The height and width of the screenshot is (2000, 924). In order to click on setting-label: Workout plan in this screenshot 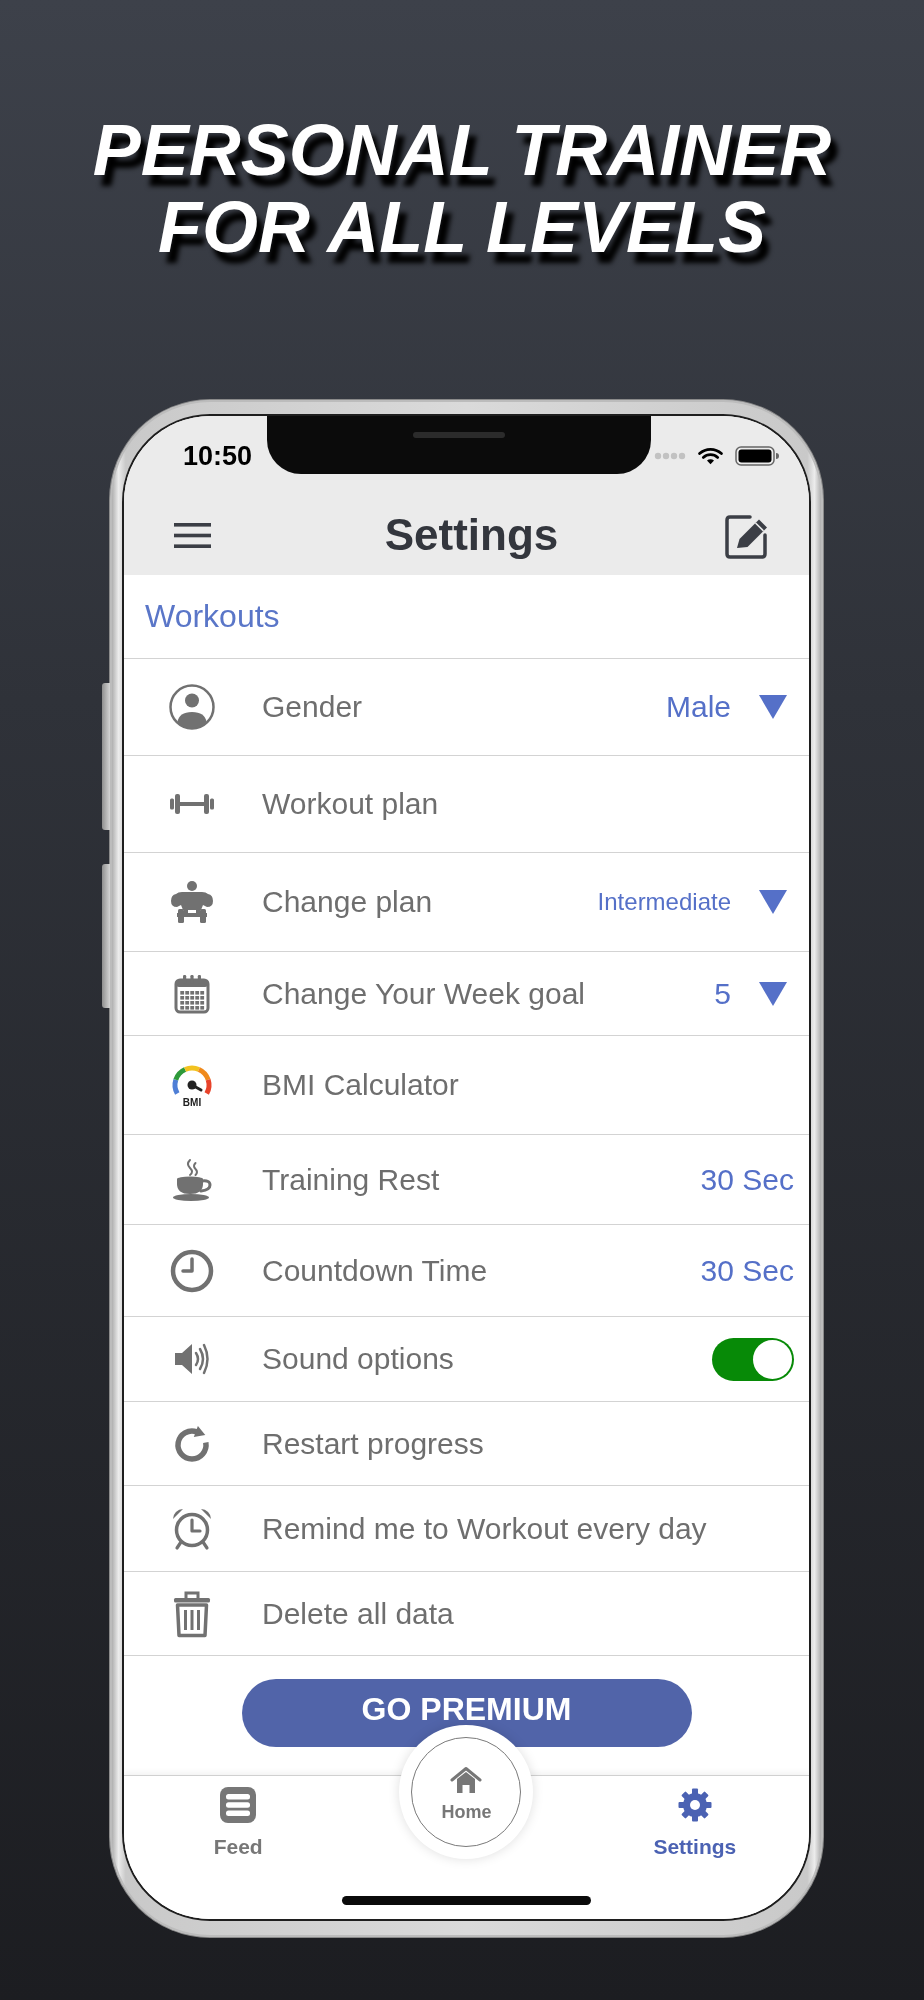, I will do `click(350, 804)`.